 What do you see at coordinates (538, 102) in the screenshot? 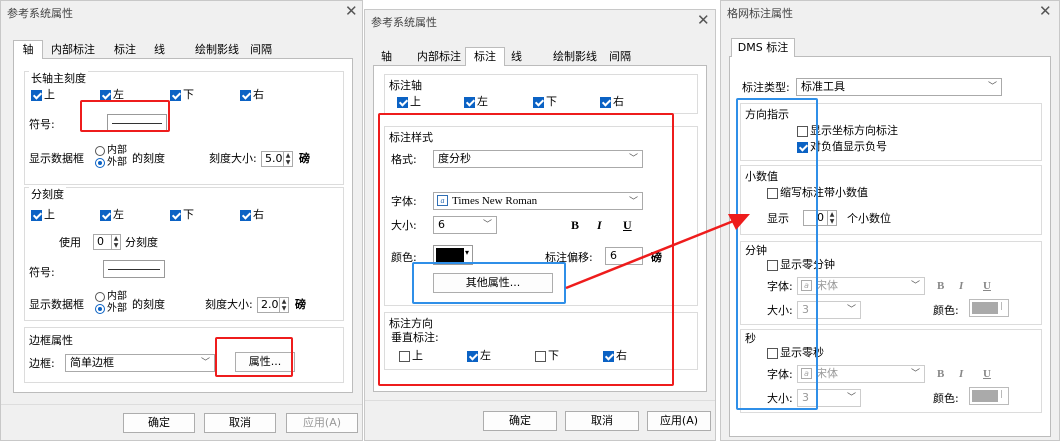
I see `axis-bottom-checkbox` at bounding box center [538, 102].